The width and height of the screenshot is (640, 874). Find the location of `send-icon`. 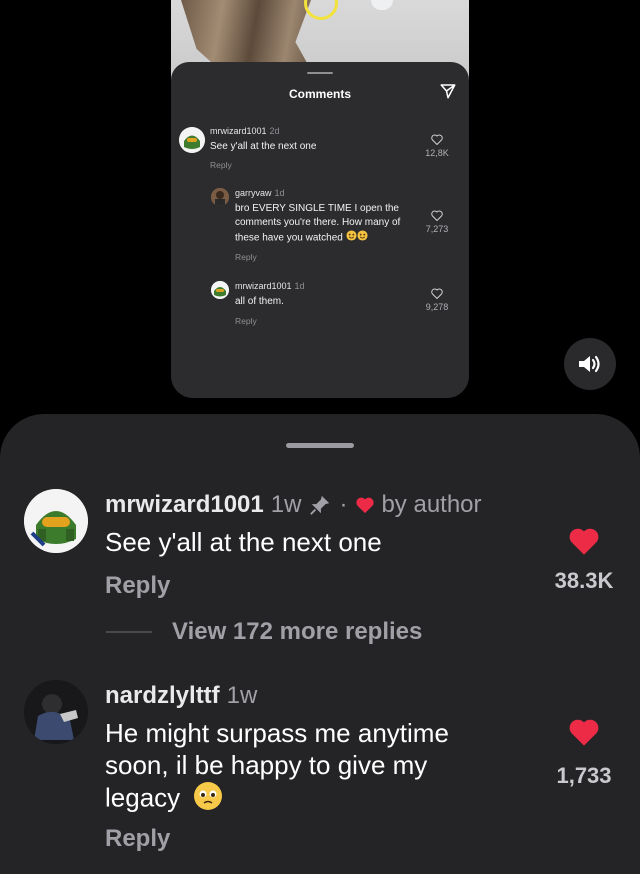

send-icon is located at coordinates (448, 91).